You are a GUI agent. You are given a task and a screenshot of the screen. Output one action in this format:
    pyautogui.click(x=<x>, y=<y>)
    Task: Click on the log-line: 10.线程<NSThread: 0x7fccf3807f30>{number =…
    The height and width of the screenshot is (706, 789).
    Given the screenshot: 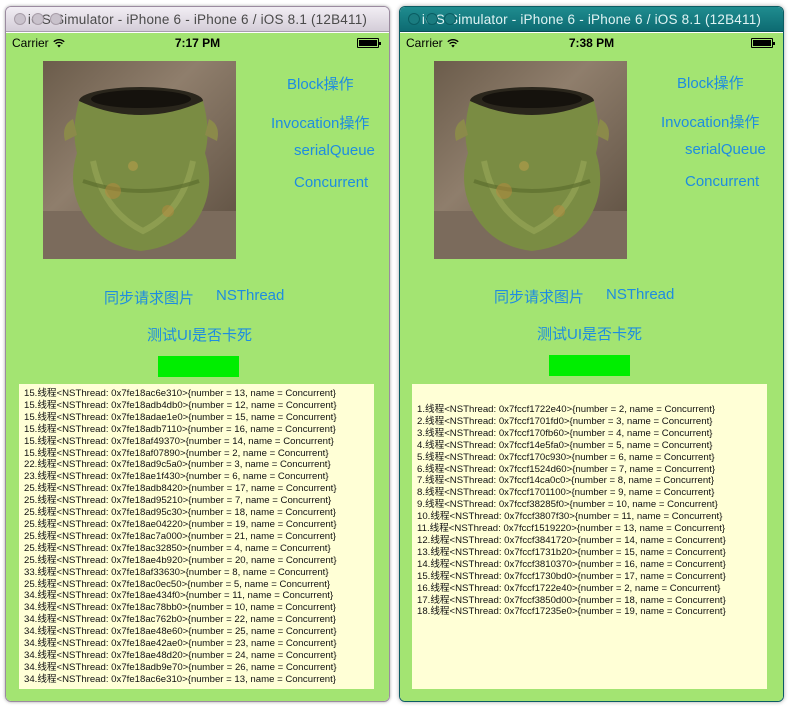 What is the action you would take?
    pyautogui.click(x=570, y=517)
    